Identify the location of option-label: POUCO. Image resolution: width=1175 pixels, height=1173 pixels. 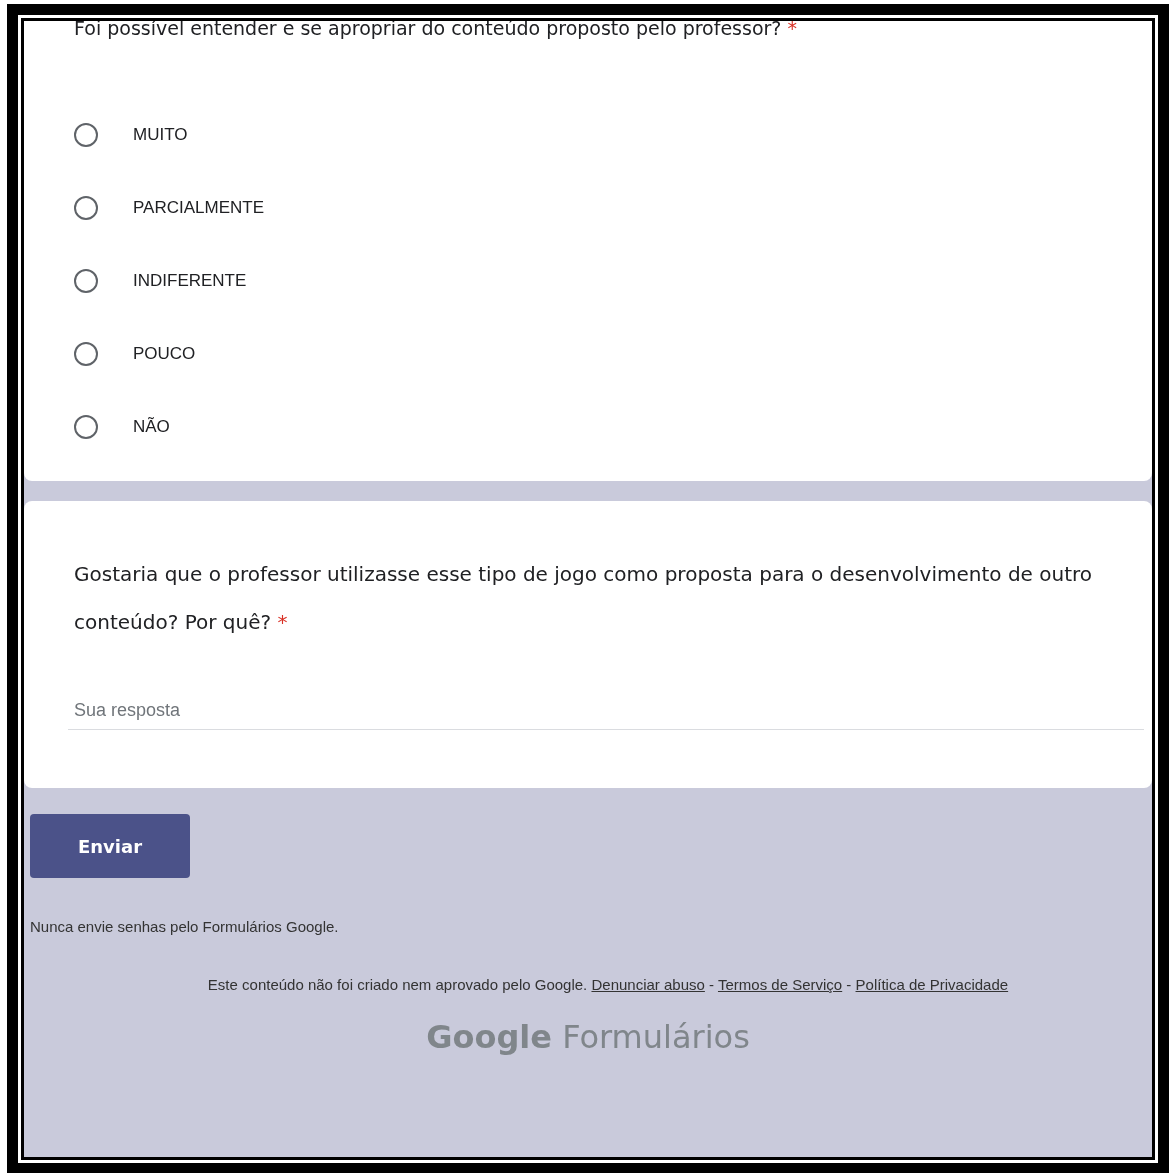
(164, 353).